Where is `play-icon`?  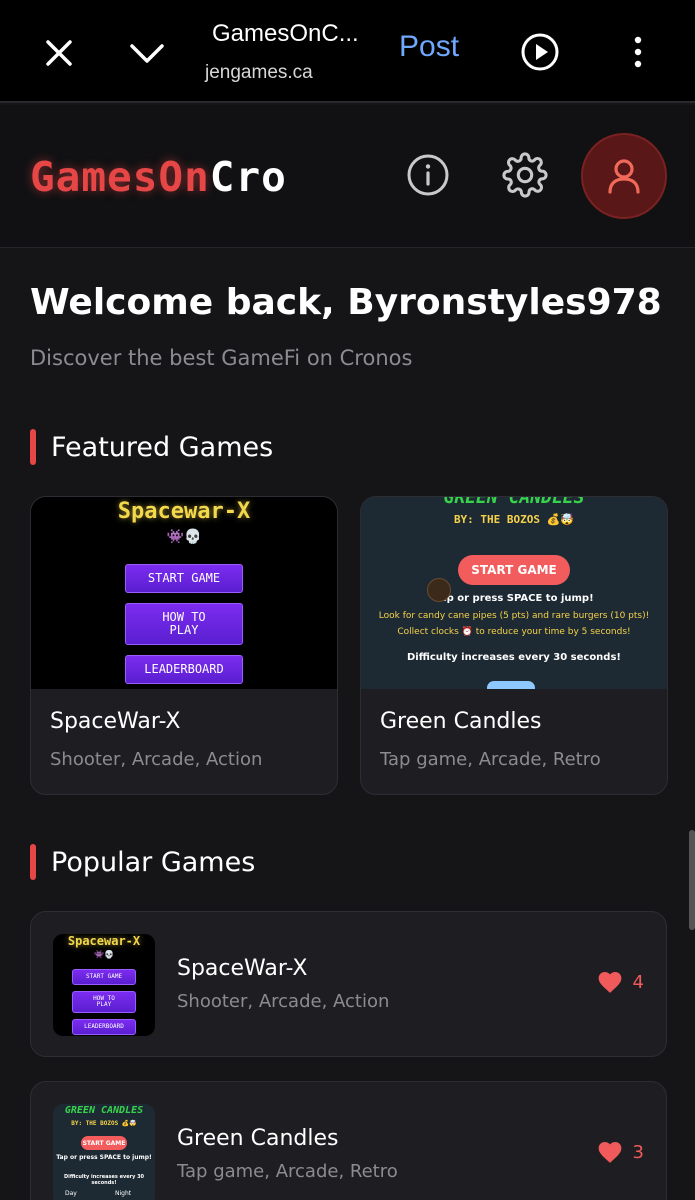
play-icon is located at coordinates (540, 52).